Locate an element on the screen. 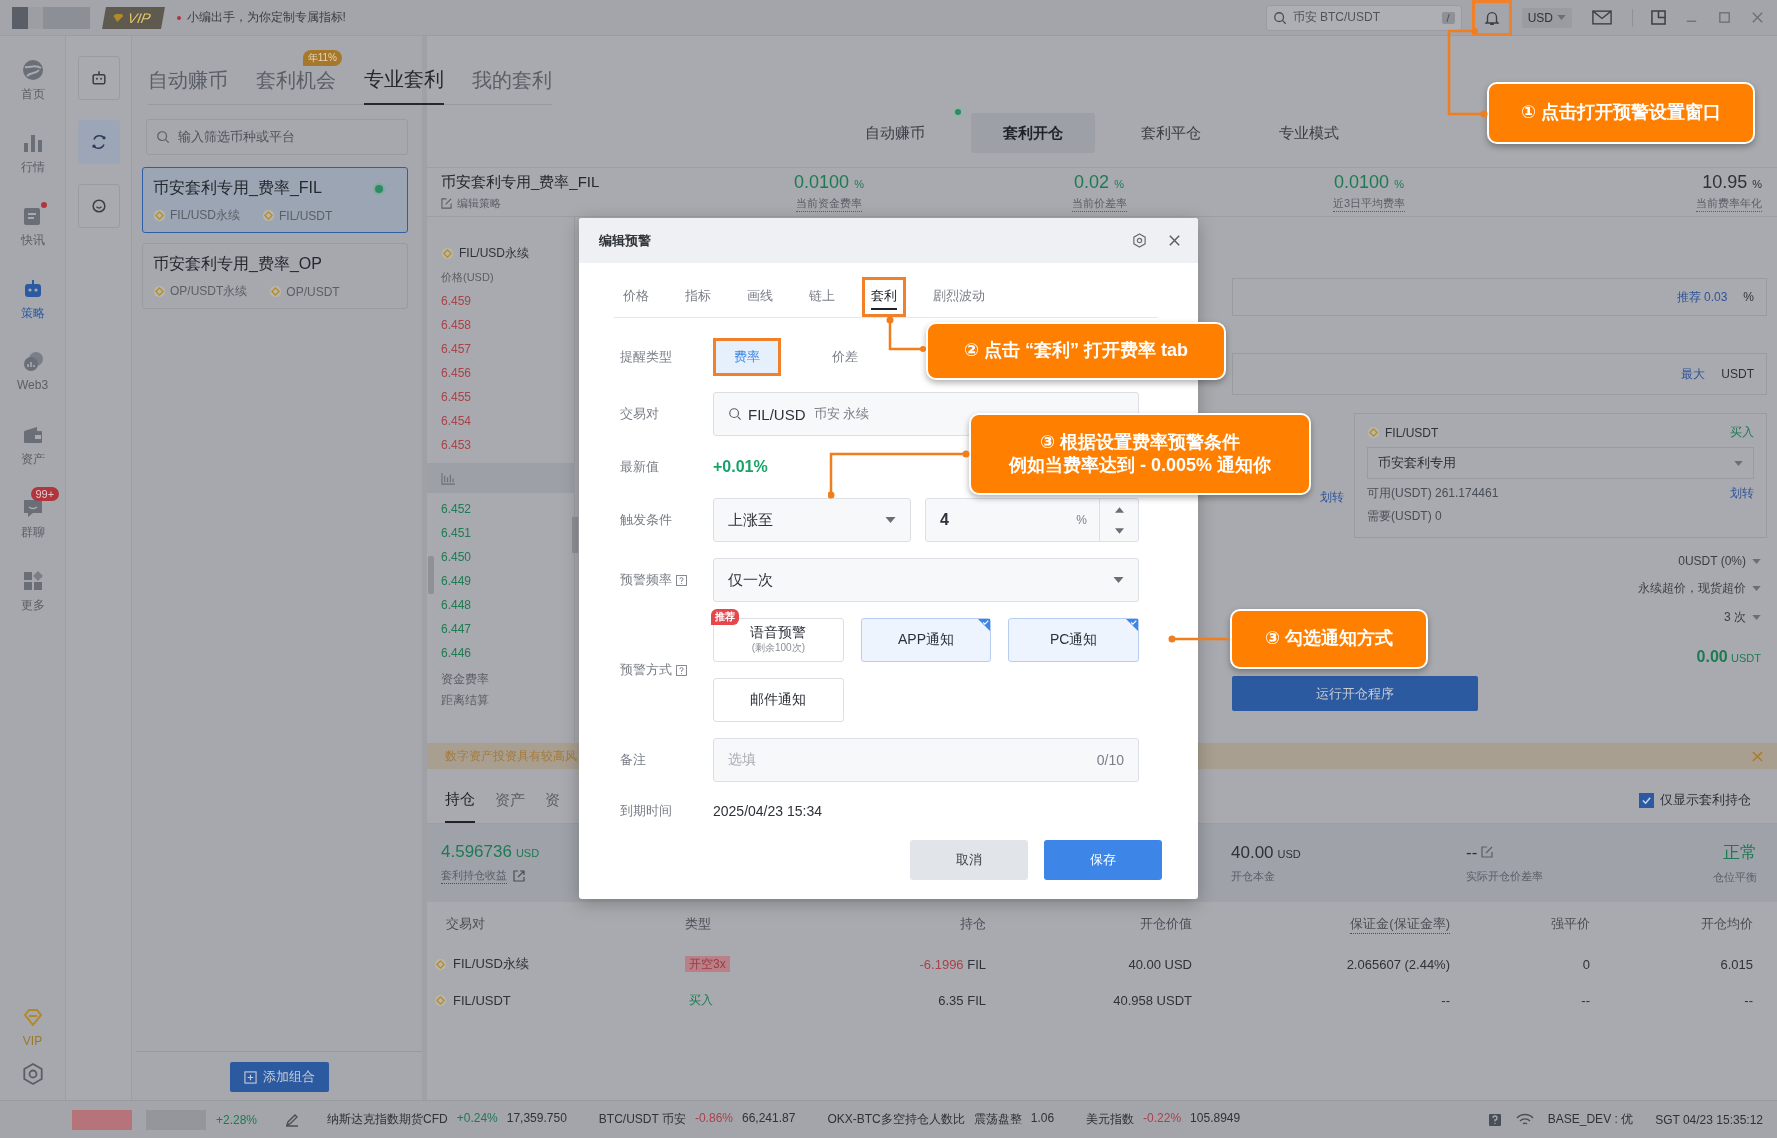 Image resolution: width=1777 pixels, height=1138 pixels. strategy-card: 币安套利专用_费率_FIL FIL/USD永续 FIL/USDT is located at coordinates (275, 200).